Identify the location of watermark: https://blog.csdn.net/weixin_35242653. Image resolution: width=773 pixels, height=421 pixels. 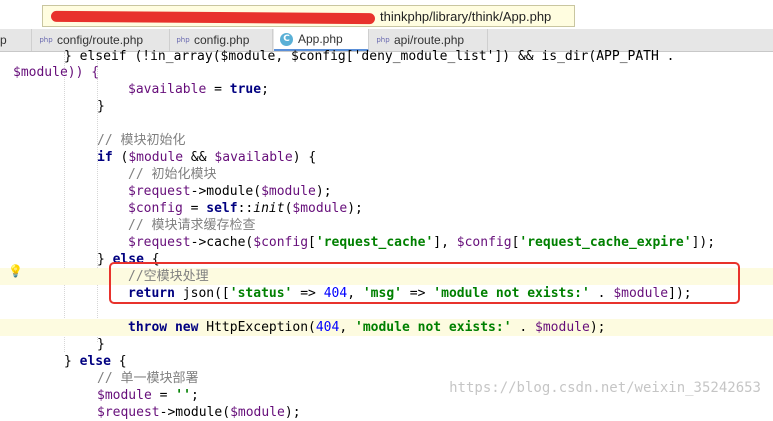
(605, 388).